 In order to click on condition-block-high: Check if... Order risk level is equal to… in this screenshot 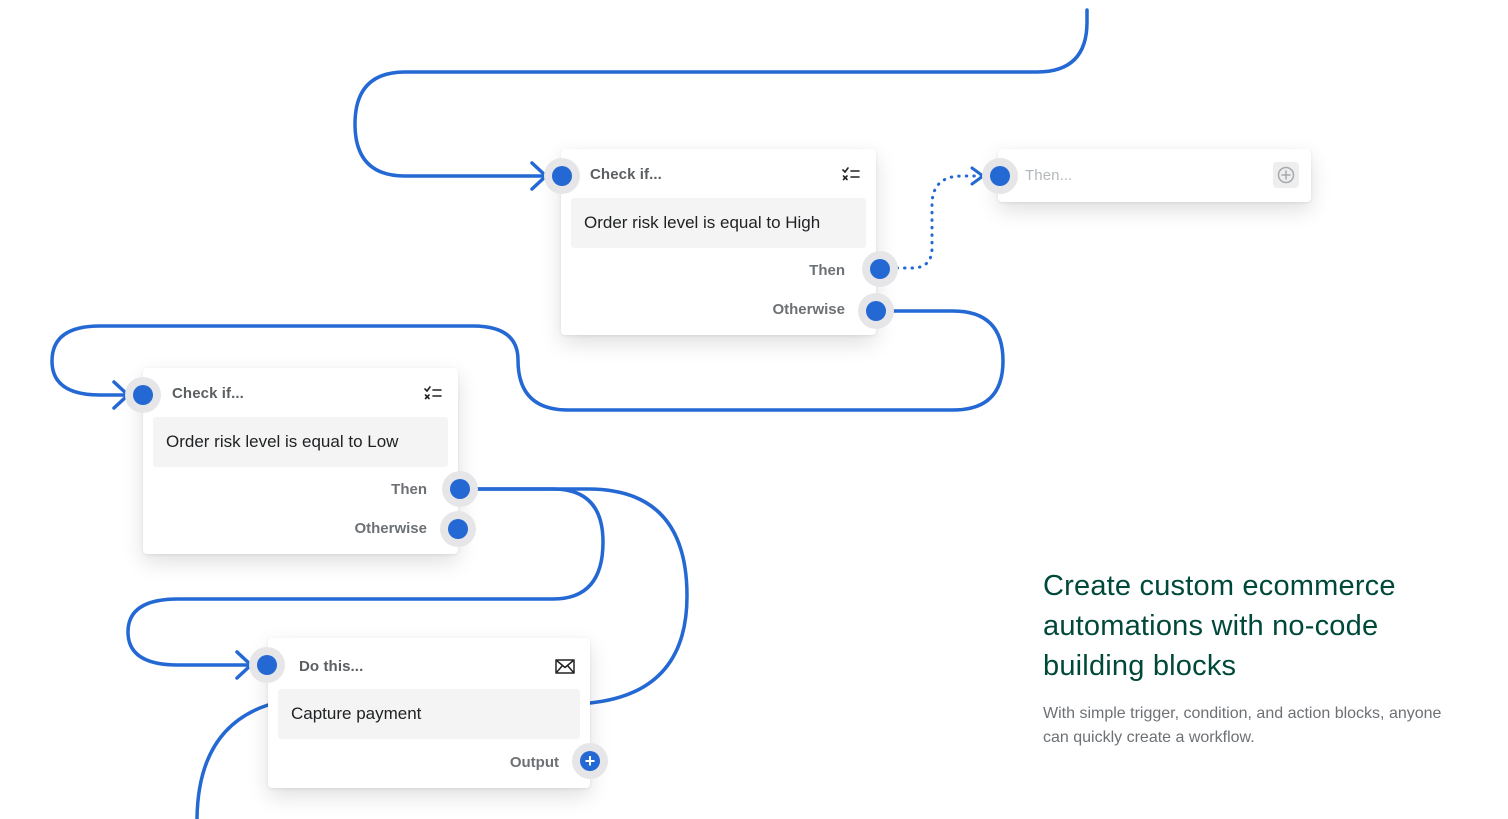, I will do `click(718, 242)`.